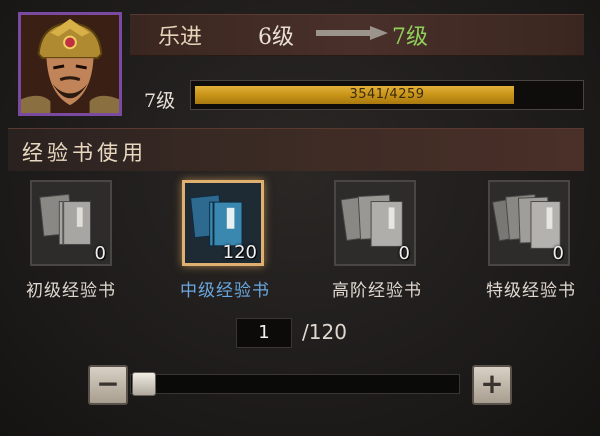 This screenshot has width=600, height=436. What do you see at coordinates (492, 385) in the screenshot?
I see `increase-button: +` at bounding box center [492, 385].